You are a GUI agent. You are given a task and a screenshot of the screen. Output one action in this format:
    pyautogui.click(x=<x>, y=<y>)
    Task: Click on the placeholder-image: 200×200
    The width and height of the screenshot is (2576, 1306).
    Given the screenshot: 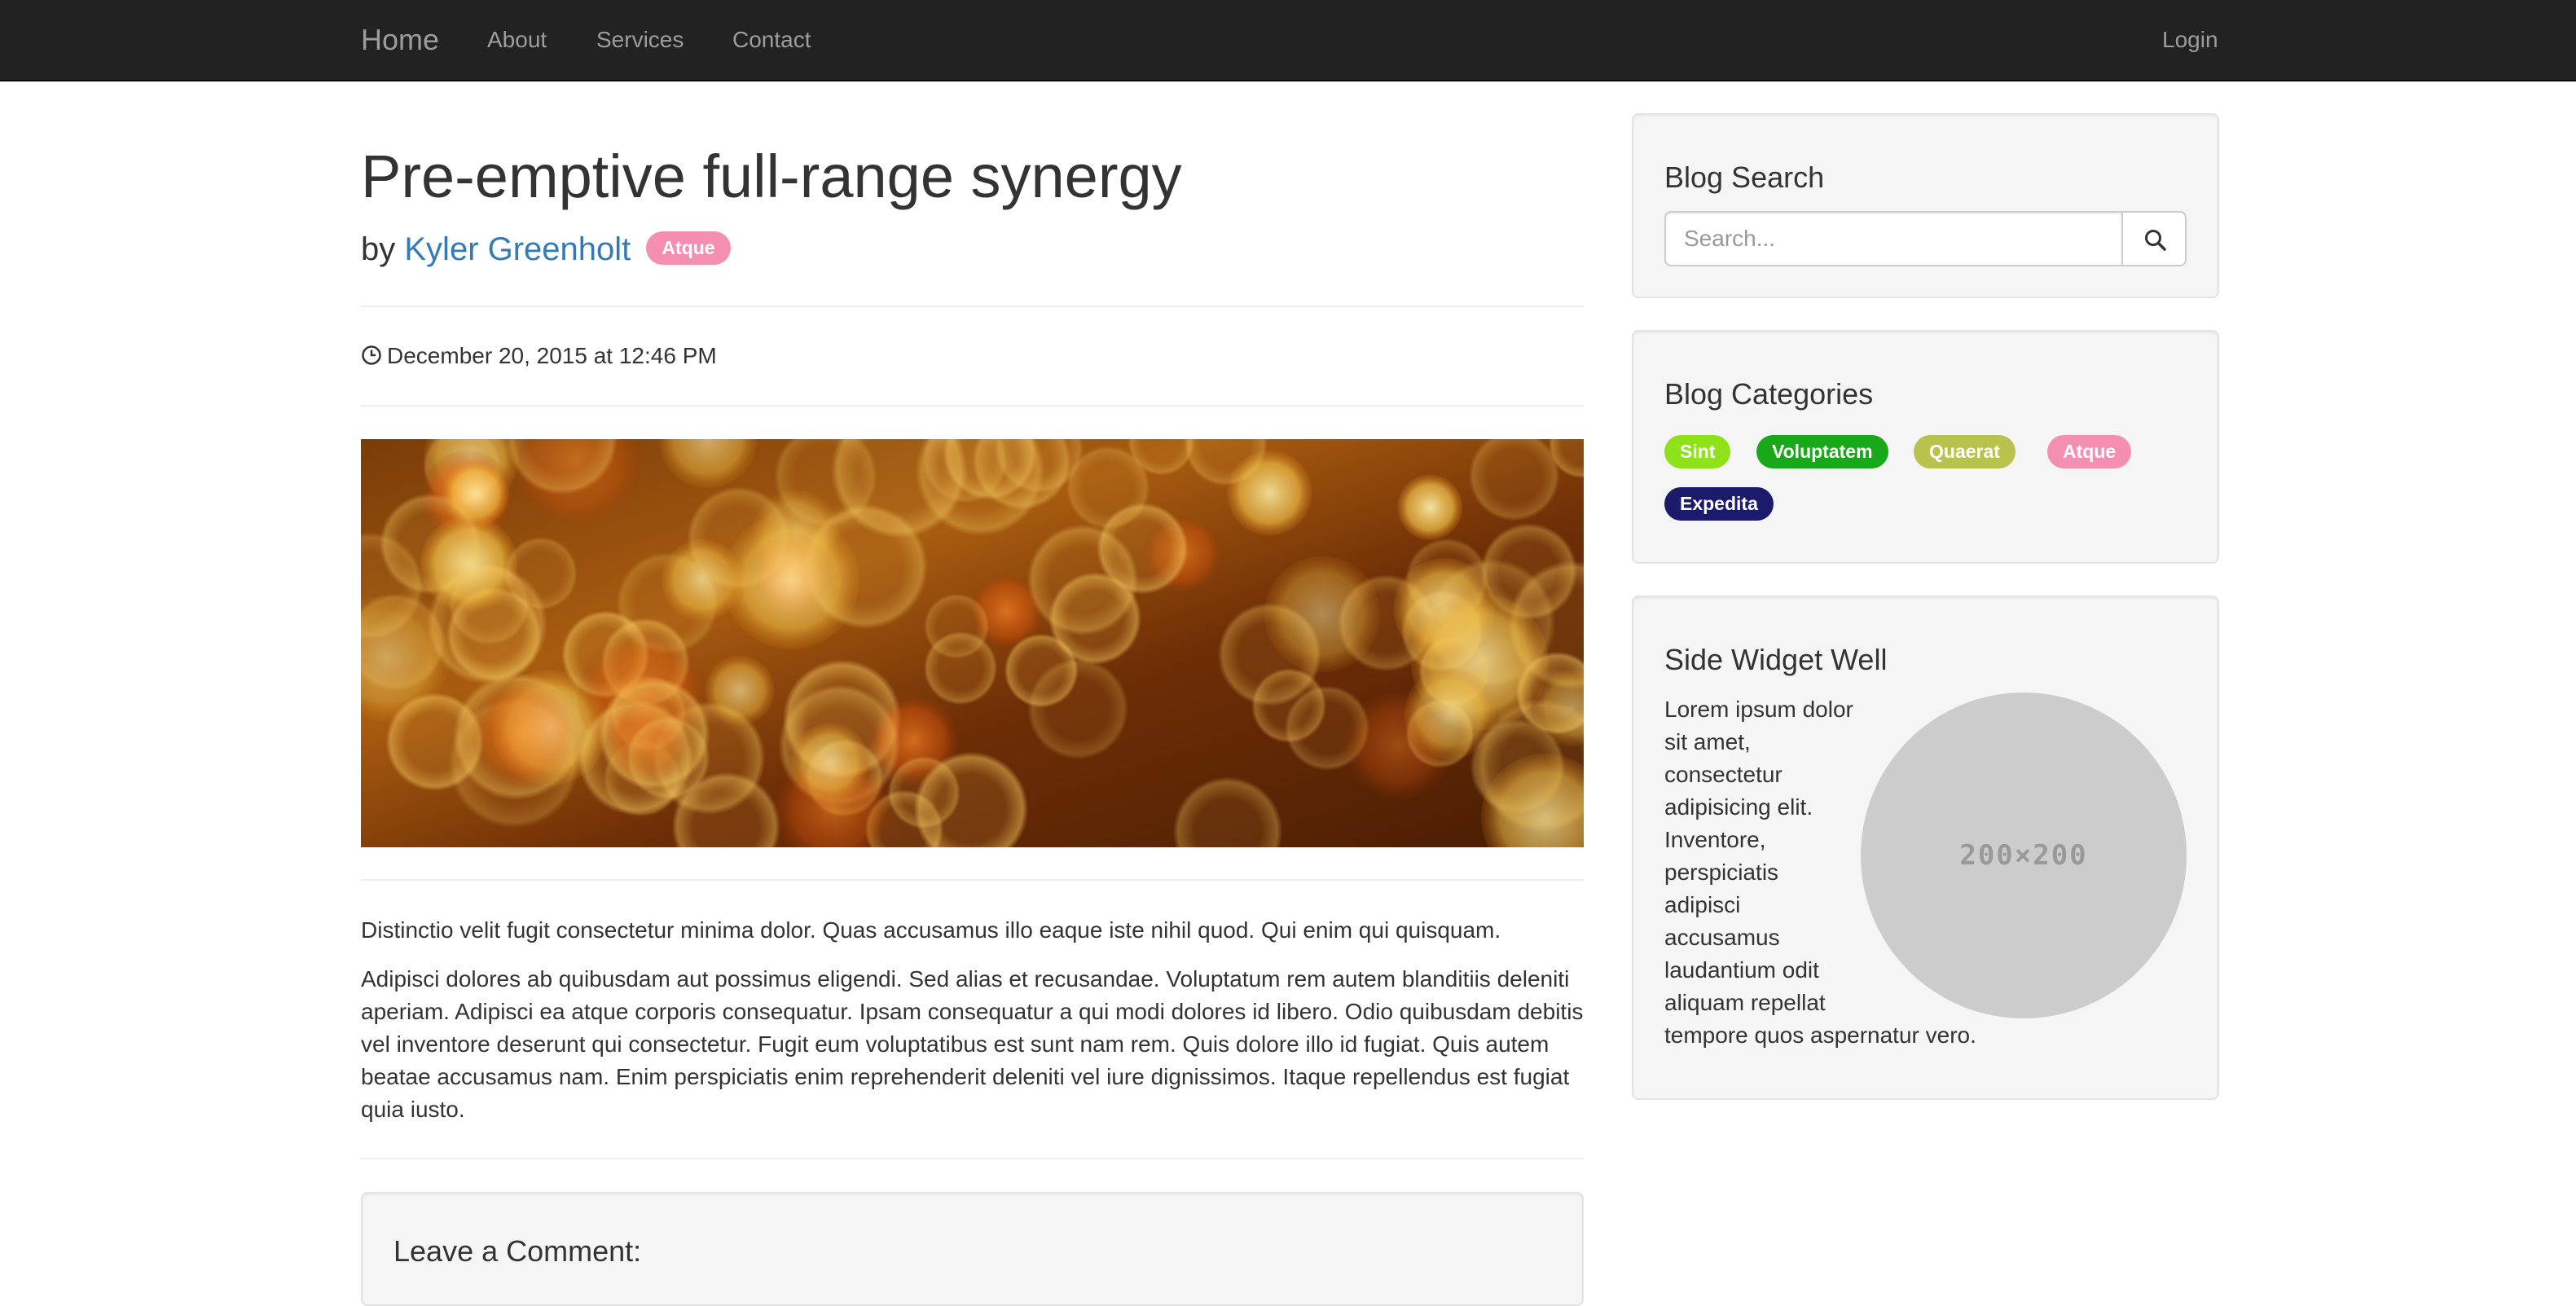 What is the action you would take?
    pyautogui.click(x=2024, y=855)
    